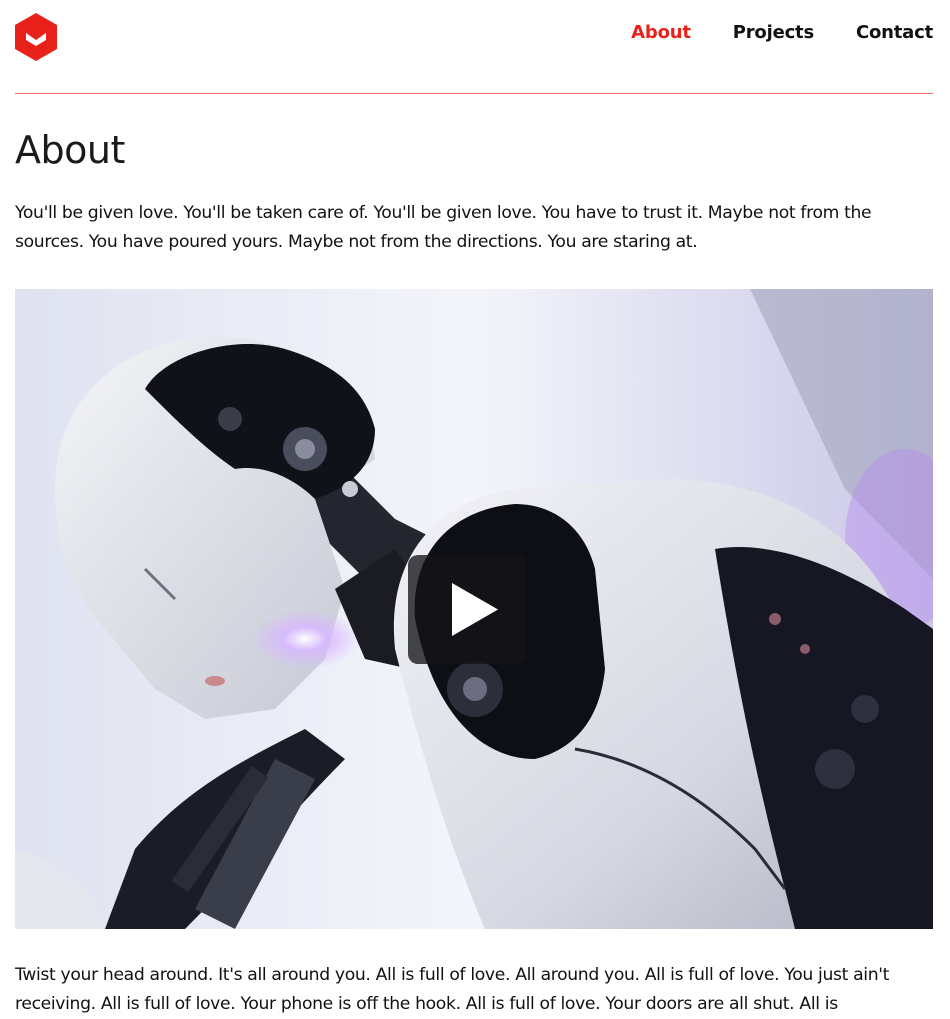 The height and width of the screenshot is (1019, 950). I want to click on nav-projects-link: Projects, so click(773, 32).